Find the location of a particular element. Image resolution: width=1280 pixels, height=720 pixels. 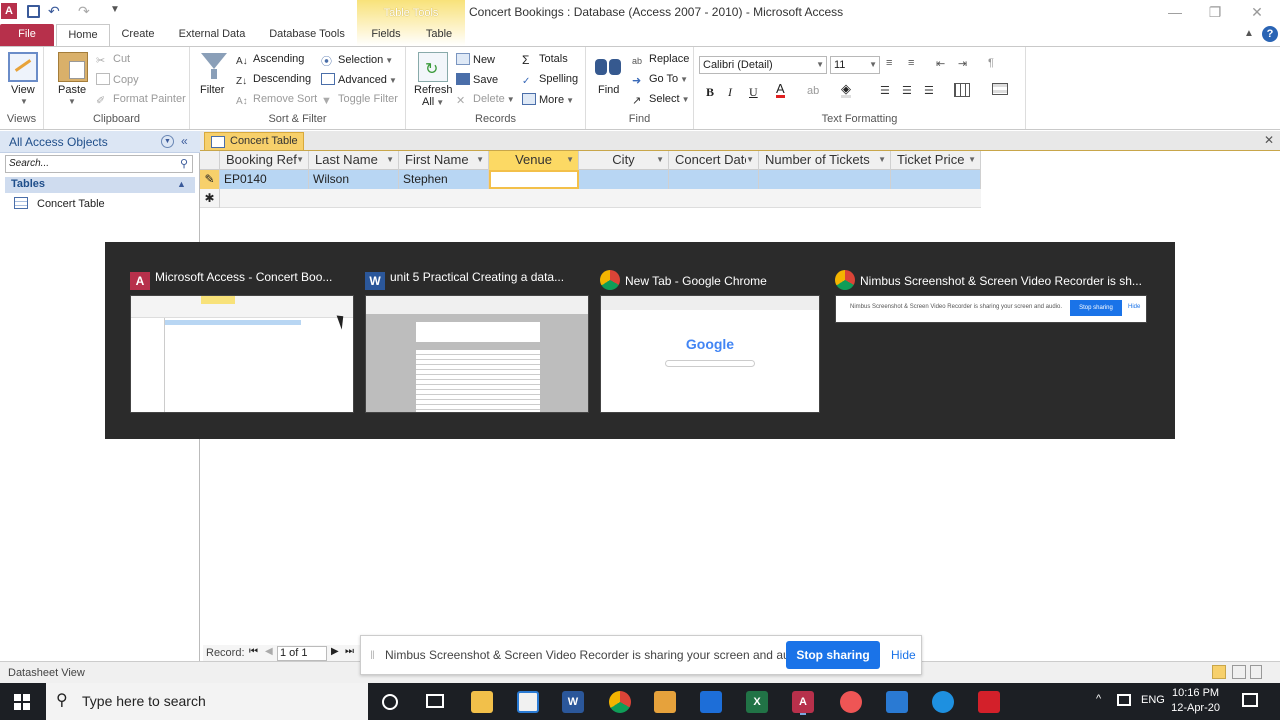

more-button: More ▼ is located at coordinates (548, 99).